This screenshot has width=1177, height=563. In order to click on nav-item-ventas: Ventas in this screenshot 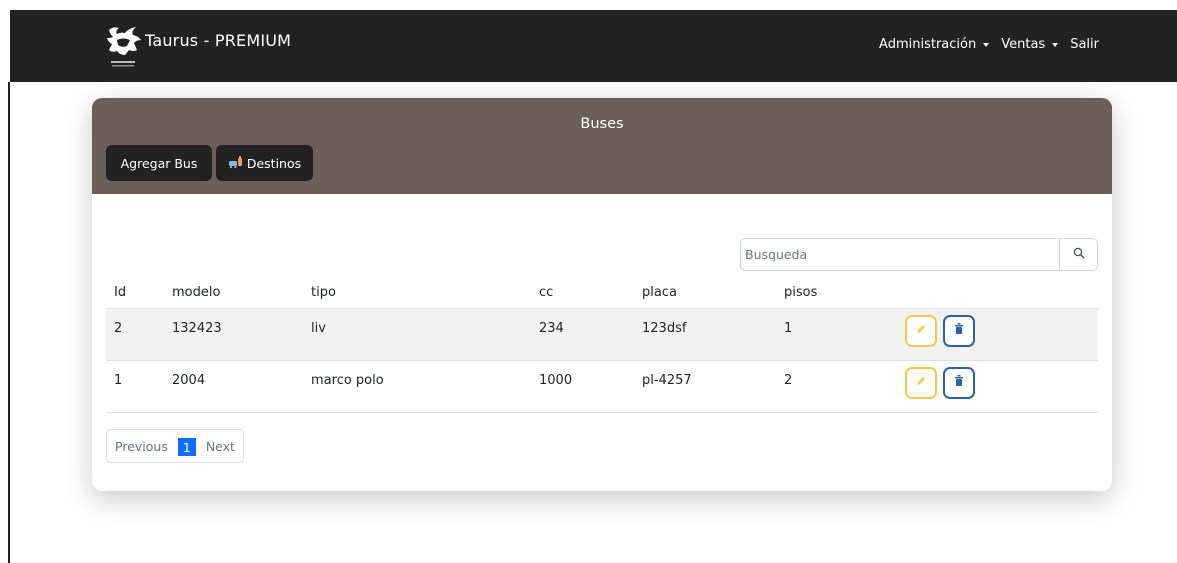, I will do `click(1030, 44)`.